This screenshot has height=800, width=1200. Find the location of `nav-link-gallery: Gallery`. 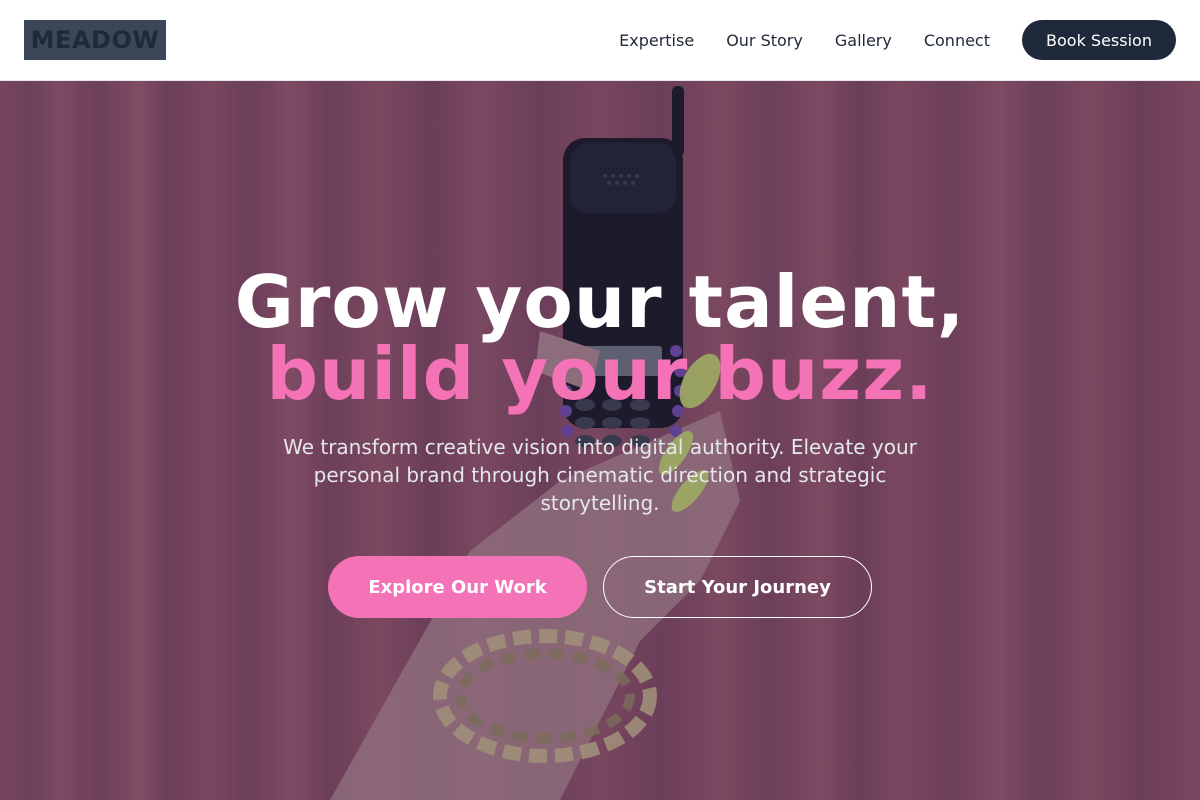

nav-link-gallery: Gallery is located at coordinates (863, 40).